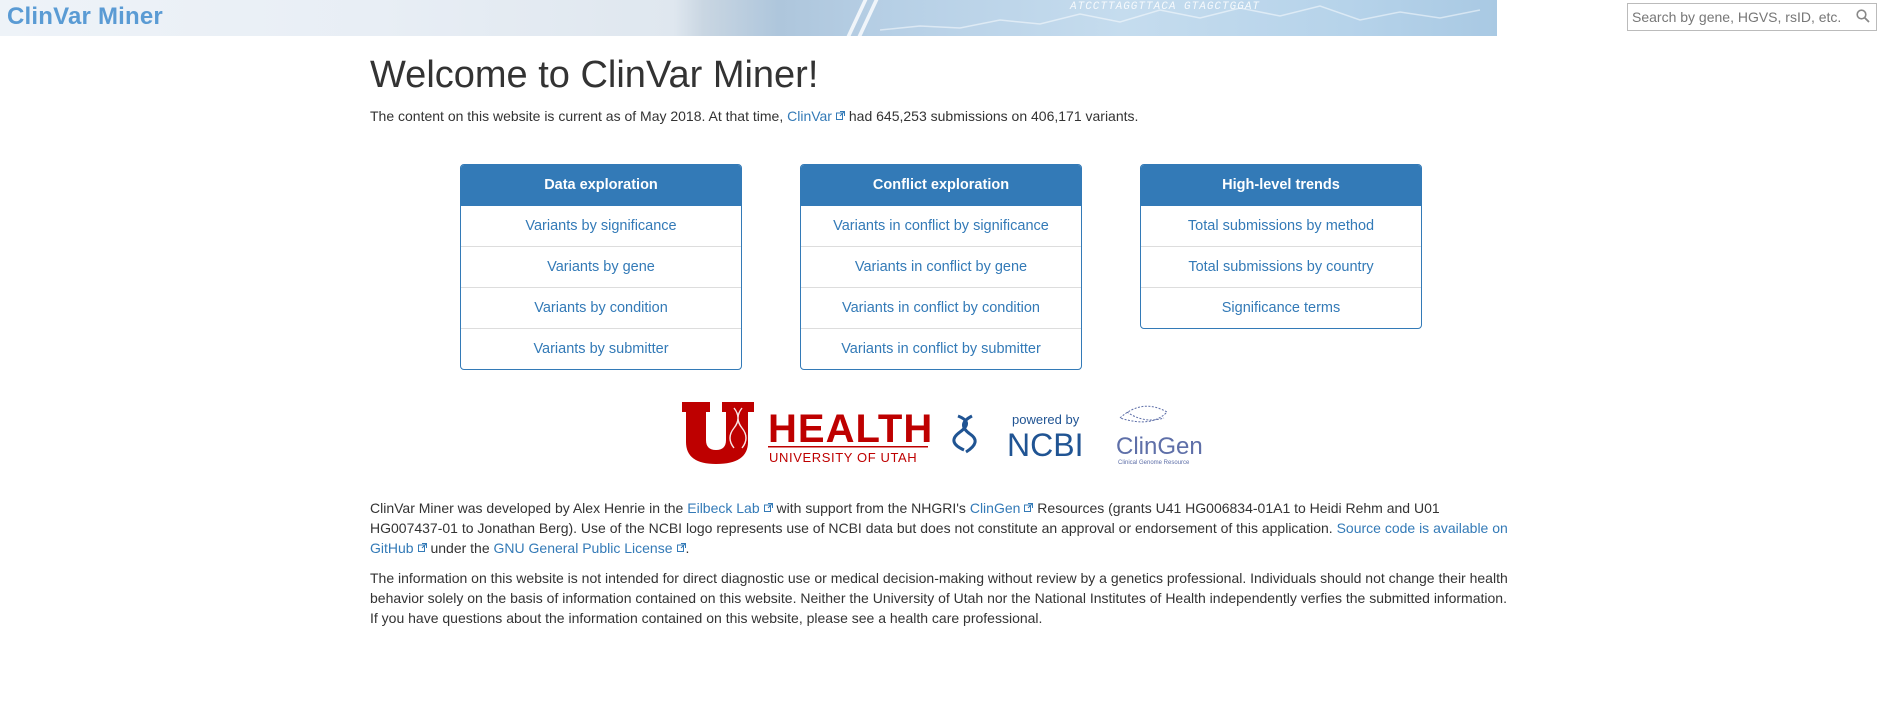 This screenshot has width=1883, height=714. Describe the element at coordinates (1159, 446) in the screenshot. I see `clingen-wordmark: ClinGen` at that location.